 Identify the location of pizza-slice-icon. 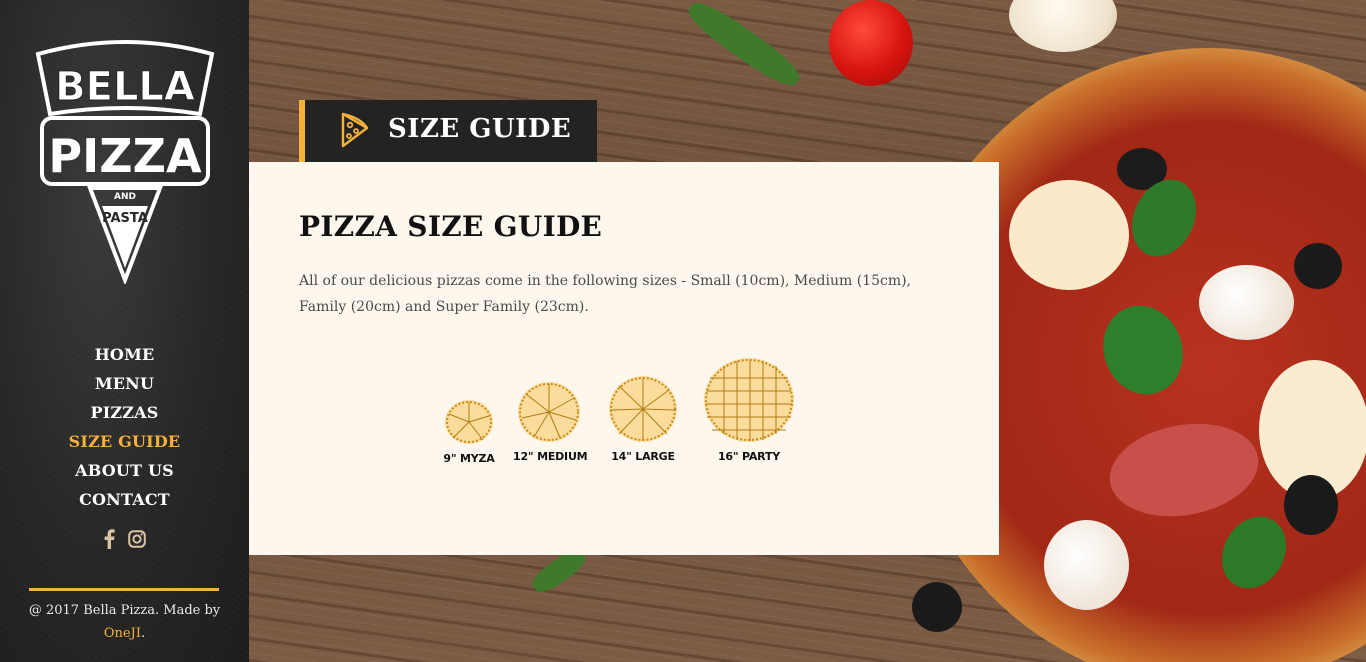
(355, 130).